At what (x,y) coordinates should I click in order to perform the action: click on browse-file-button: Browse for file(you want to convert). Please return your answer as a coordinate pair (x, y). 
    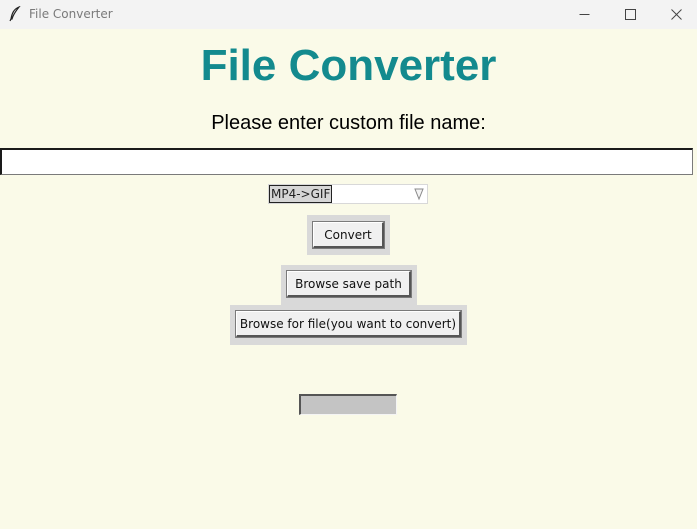
    Looking at the image, I should click on (348, 324).